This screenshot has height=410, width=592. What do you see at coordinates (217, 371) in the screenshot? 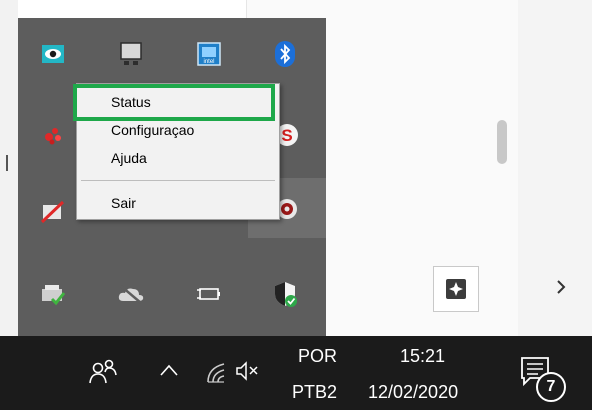
I see `wifi-icon` at bounding box center [217, 371].